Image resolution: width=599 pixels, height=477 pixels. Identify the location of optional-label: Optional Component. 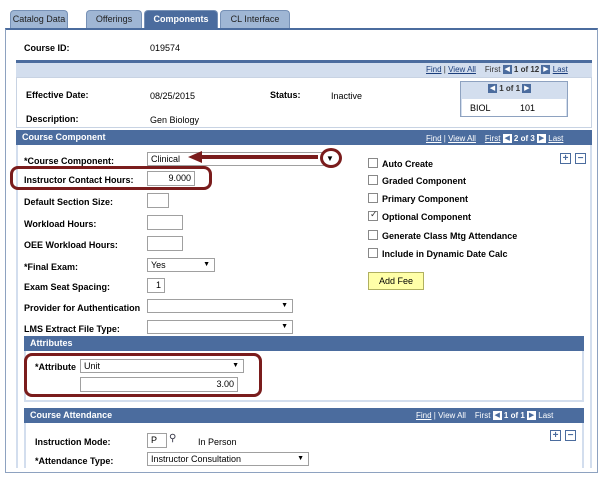
(426, 217).